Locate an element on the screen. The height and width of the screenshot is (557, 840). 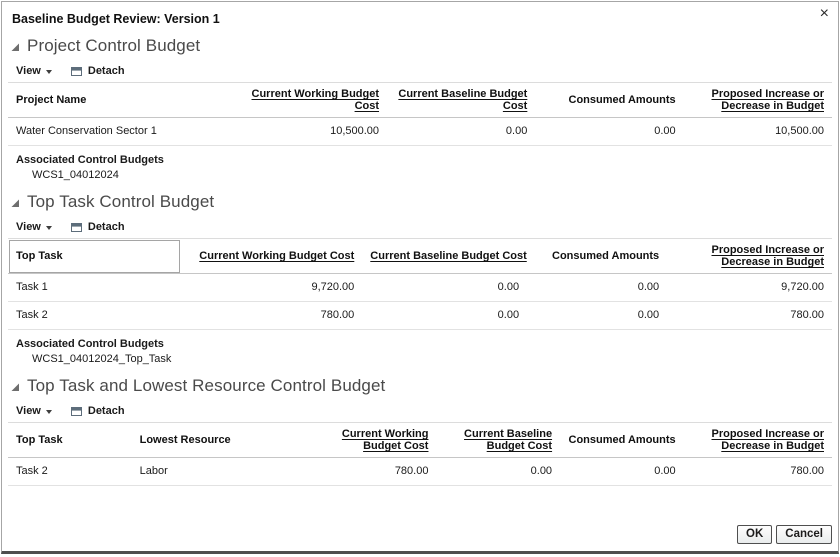
dialog-title: Baseline Budget Review: Version 1 is located at coordinates (116, 19).